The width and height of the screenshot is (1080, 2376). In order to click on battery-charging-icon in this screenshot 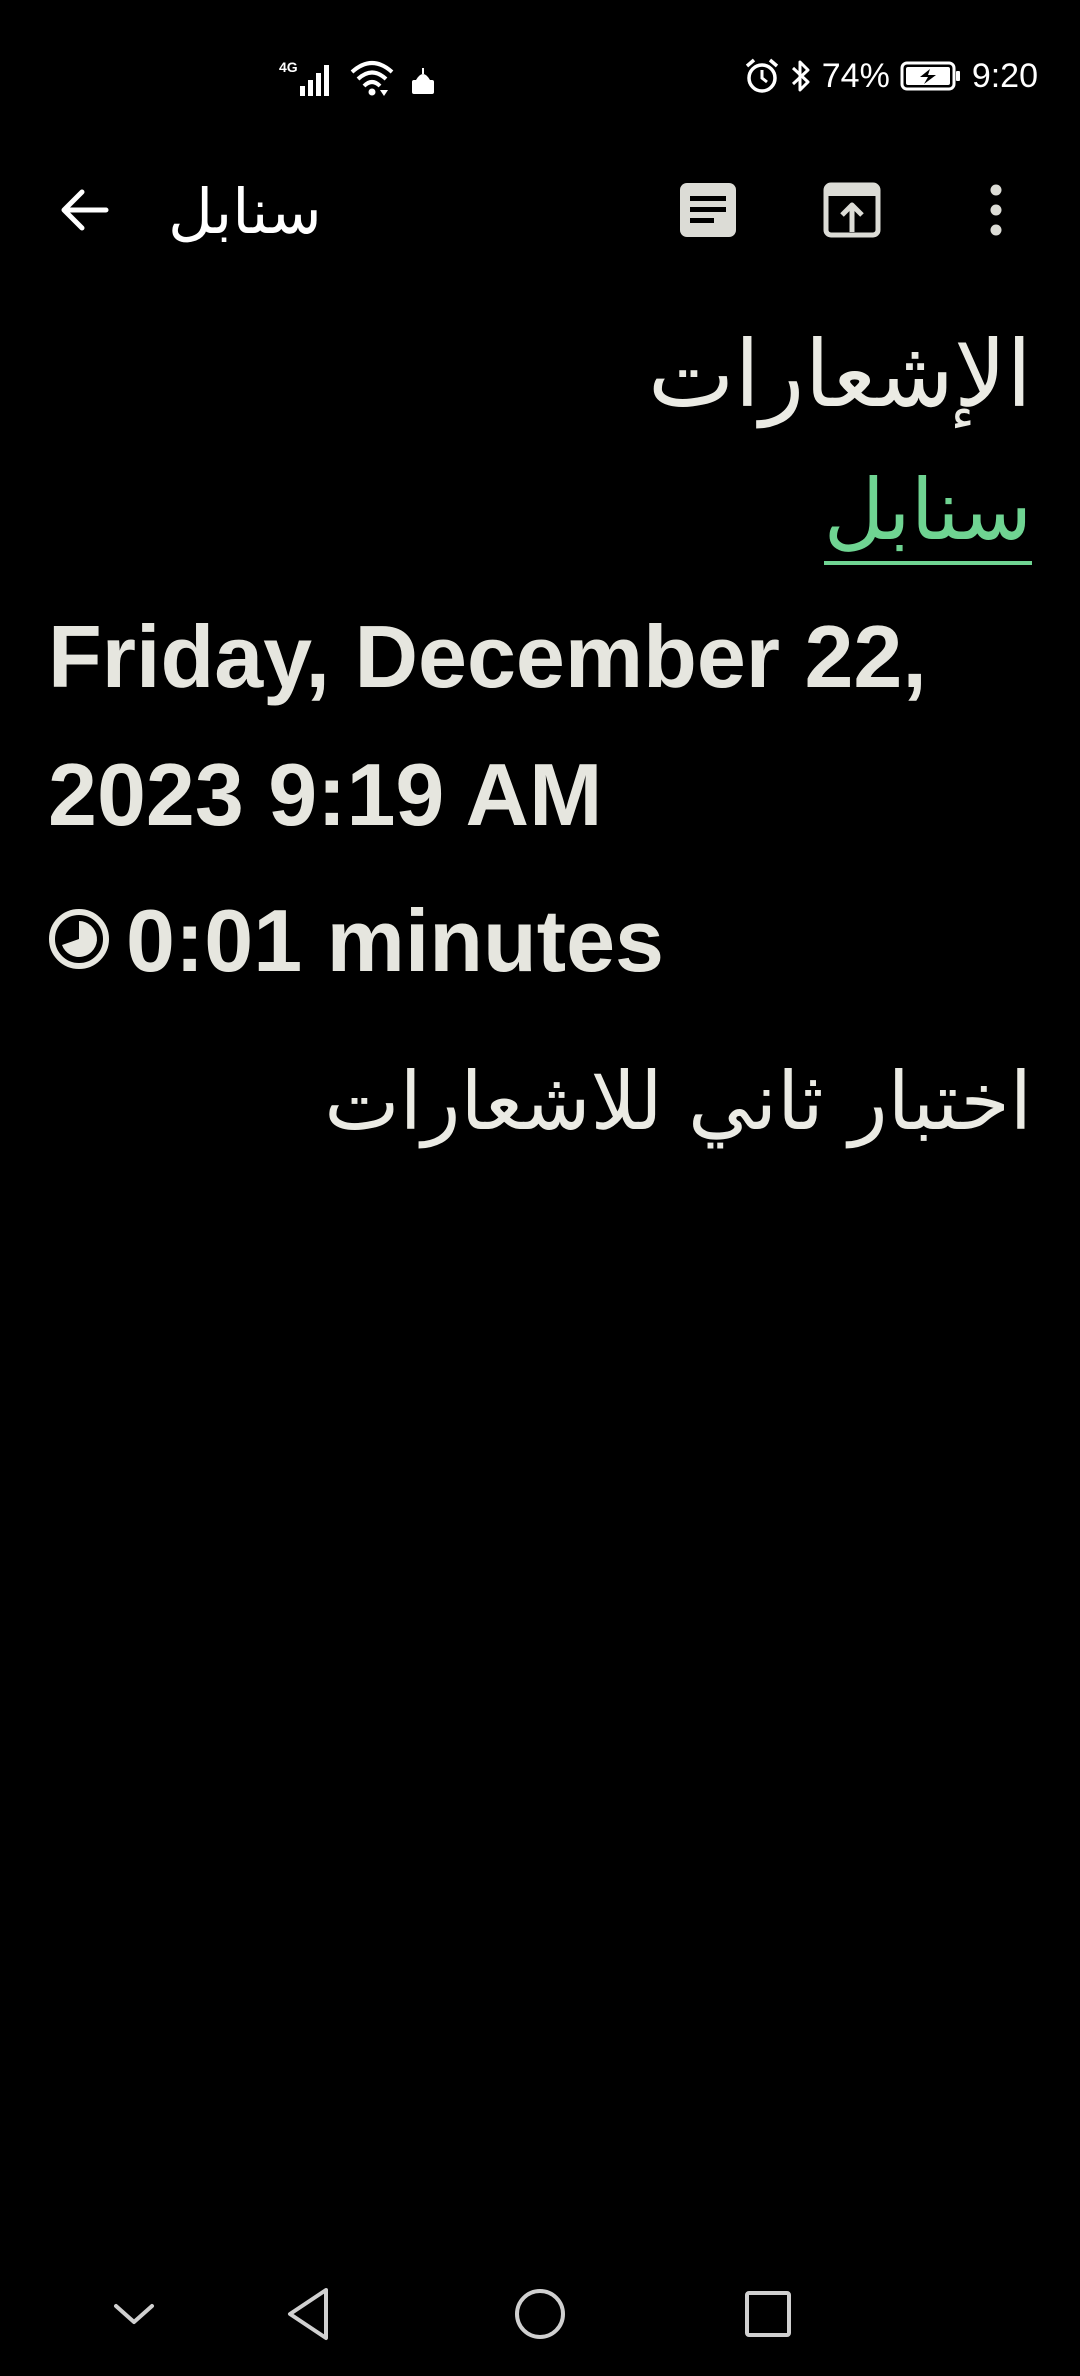, I will do `click(931, 76)`.